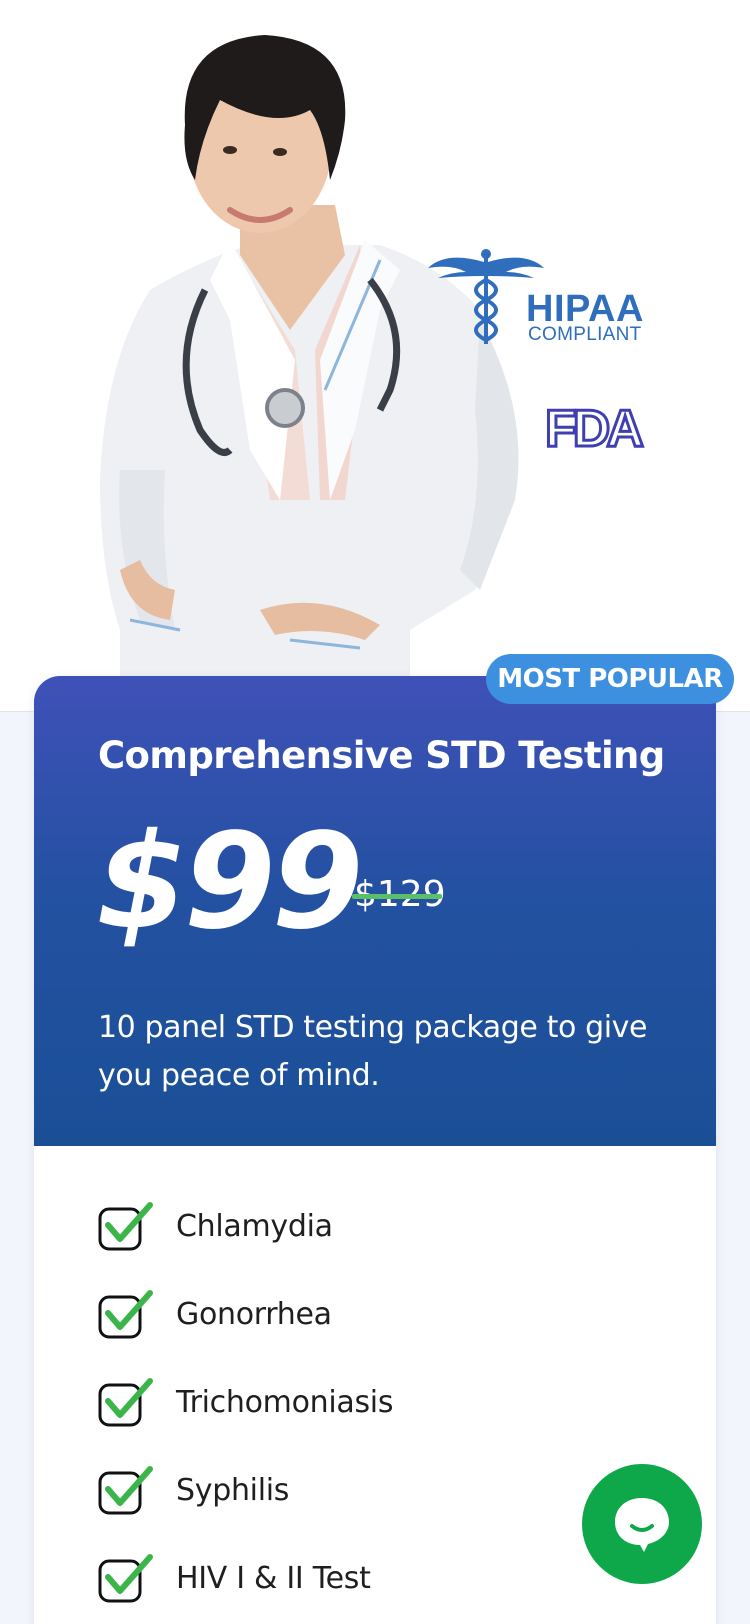 This screenshot has width=750, height=1624. I want to click on hipaa-subtitle: COMPLIANT, so click(585, 334).